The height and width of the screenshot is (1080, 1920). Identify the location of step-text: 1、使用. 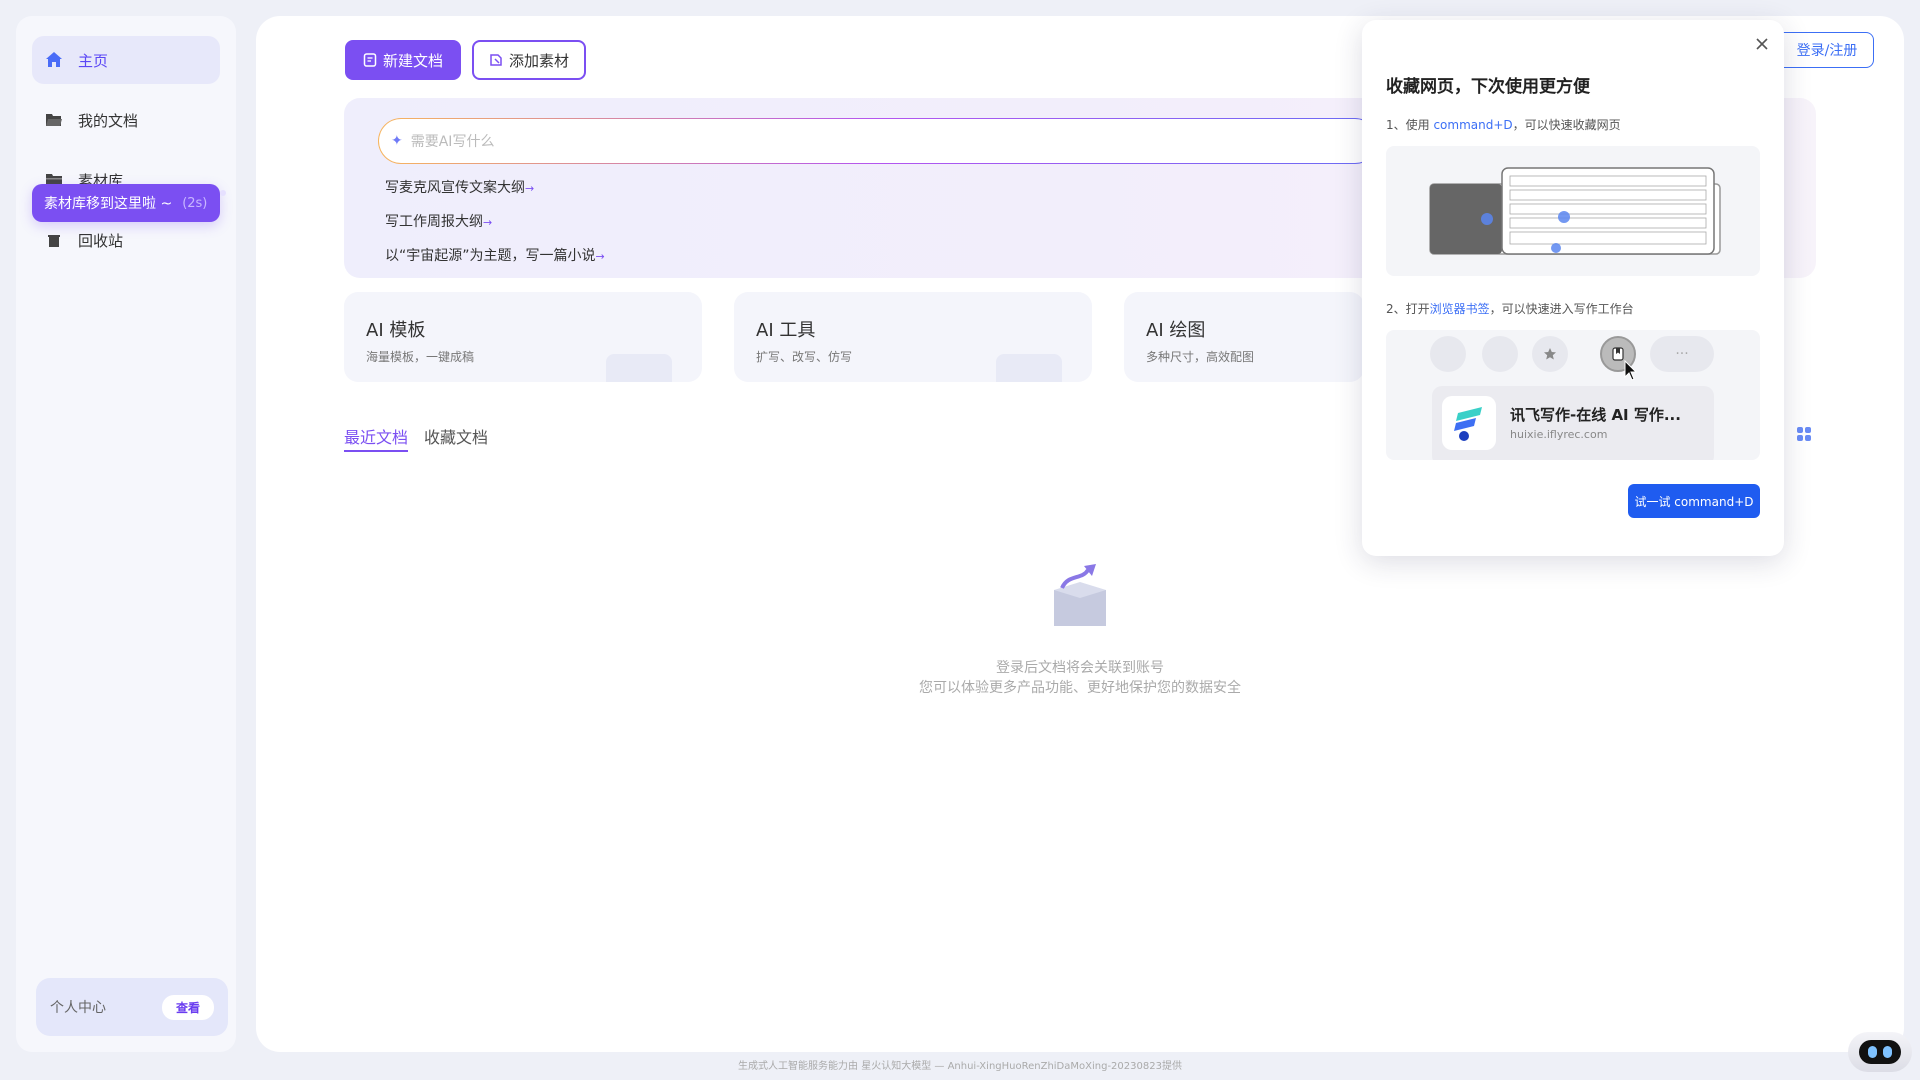
(1410, 125).